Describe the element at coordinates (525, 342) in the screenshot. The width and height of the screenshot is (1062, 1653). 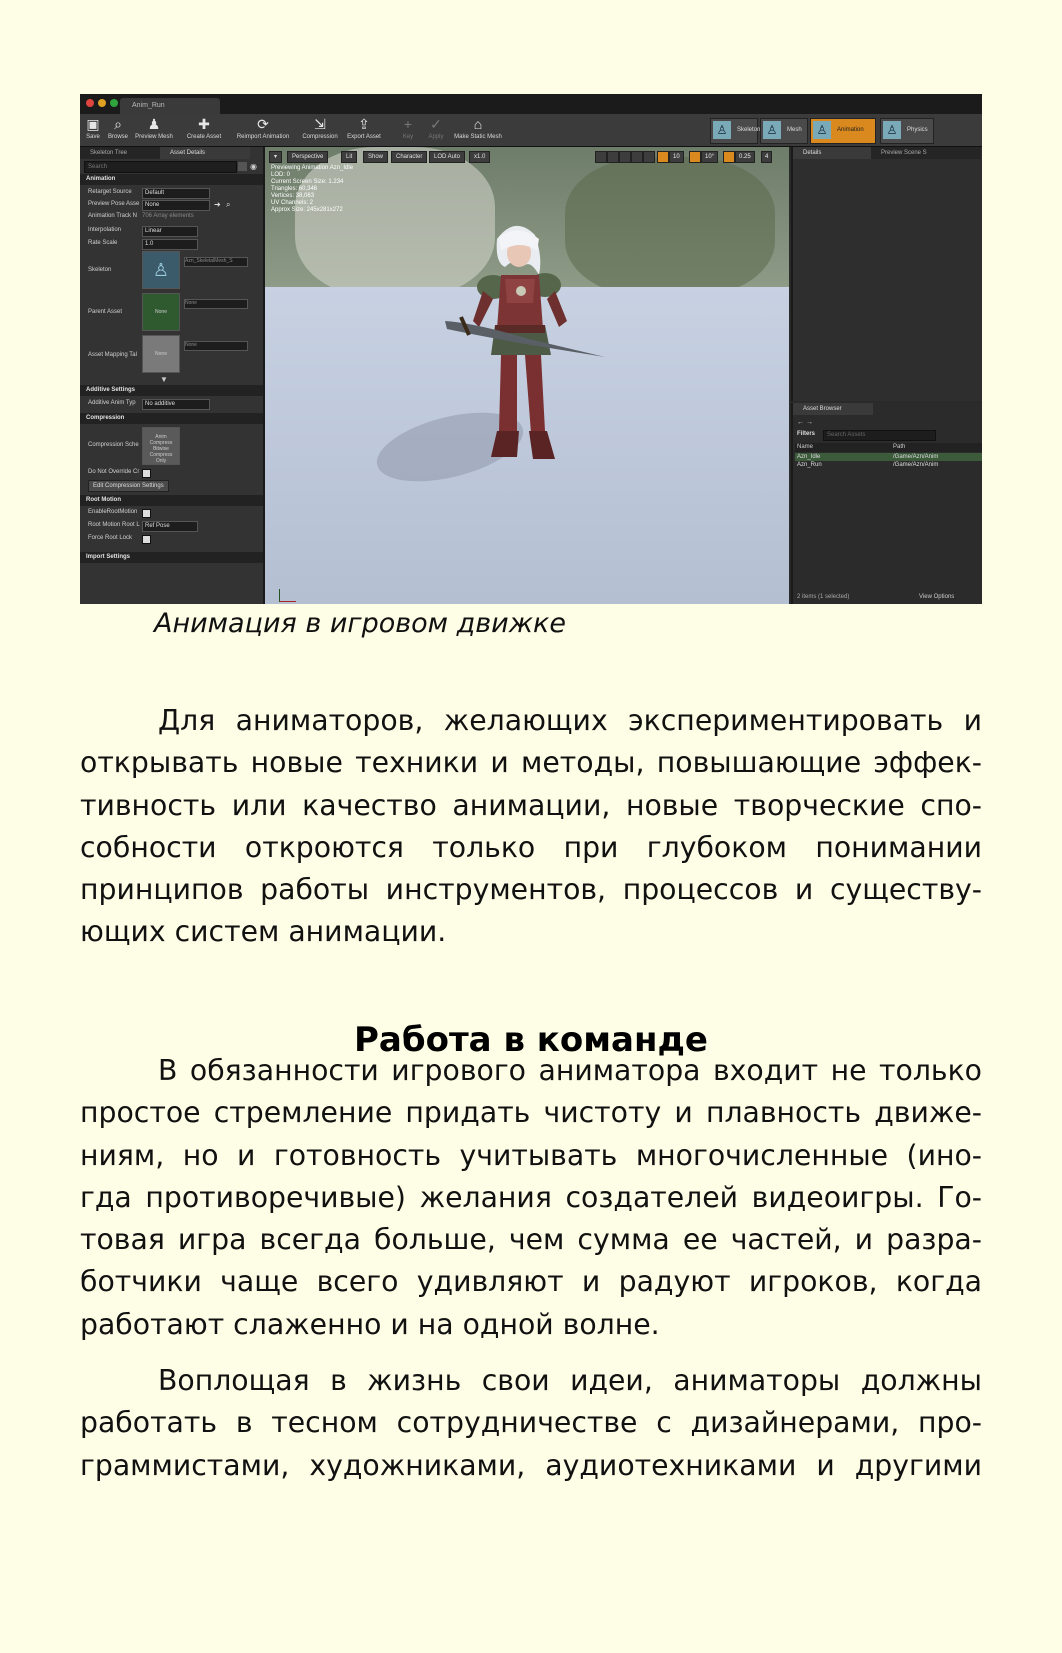
I see `character-model` at that location.